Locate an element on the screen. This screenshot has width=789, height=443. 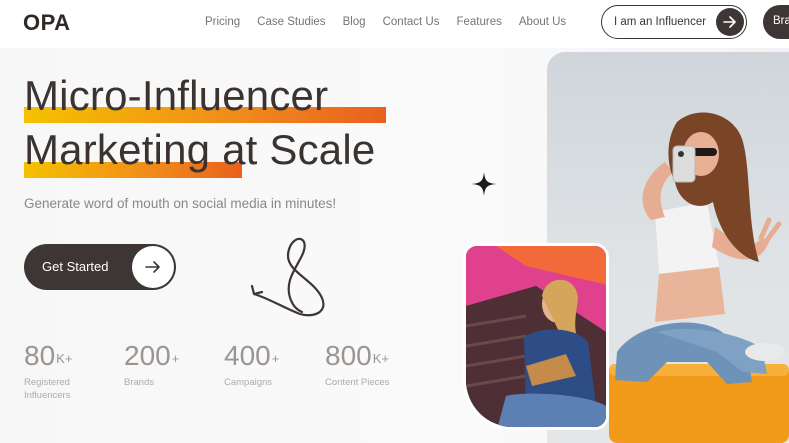
stat-label: Registered Influencers is located at coordinates (47, 389).